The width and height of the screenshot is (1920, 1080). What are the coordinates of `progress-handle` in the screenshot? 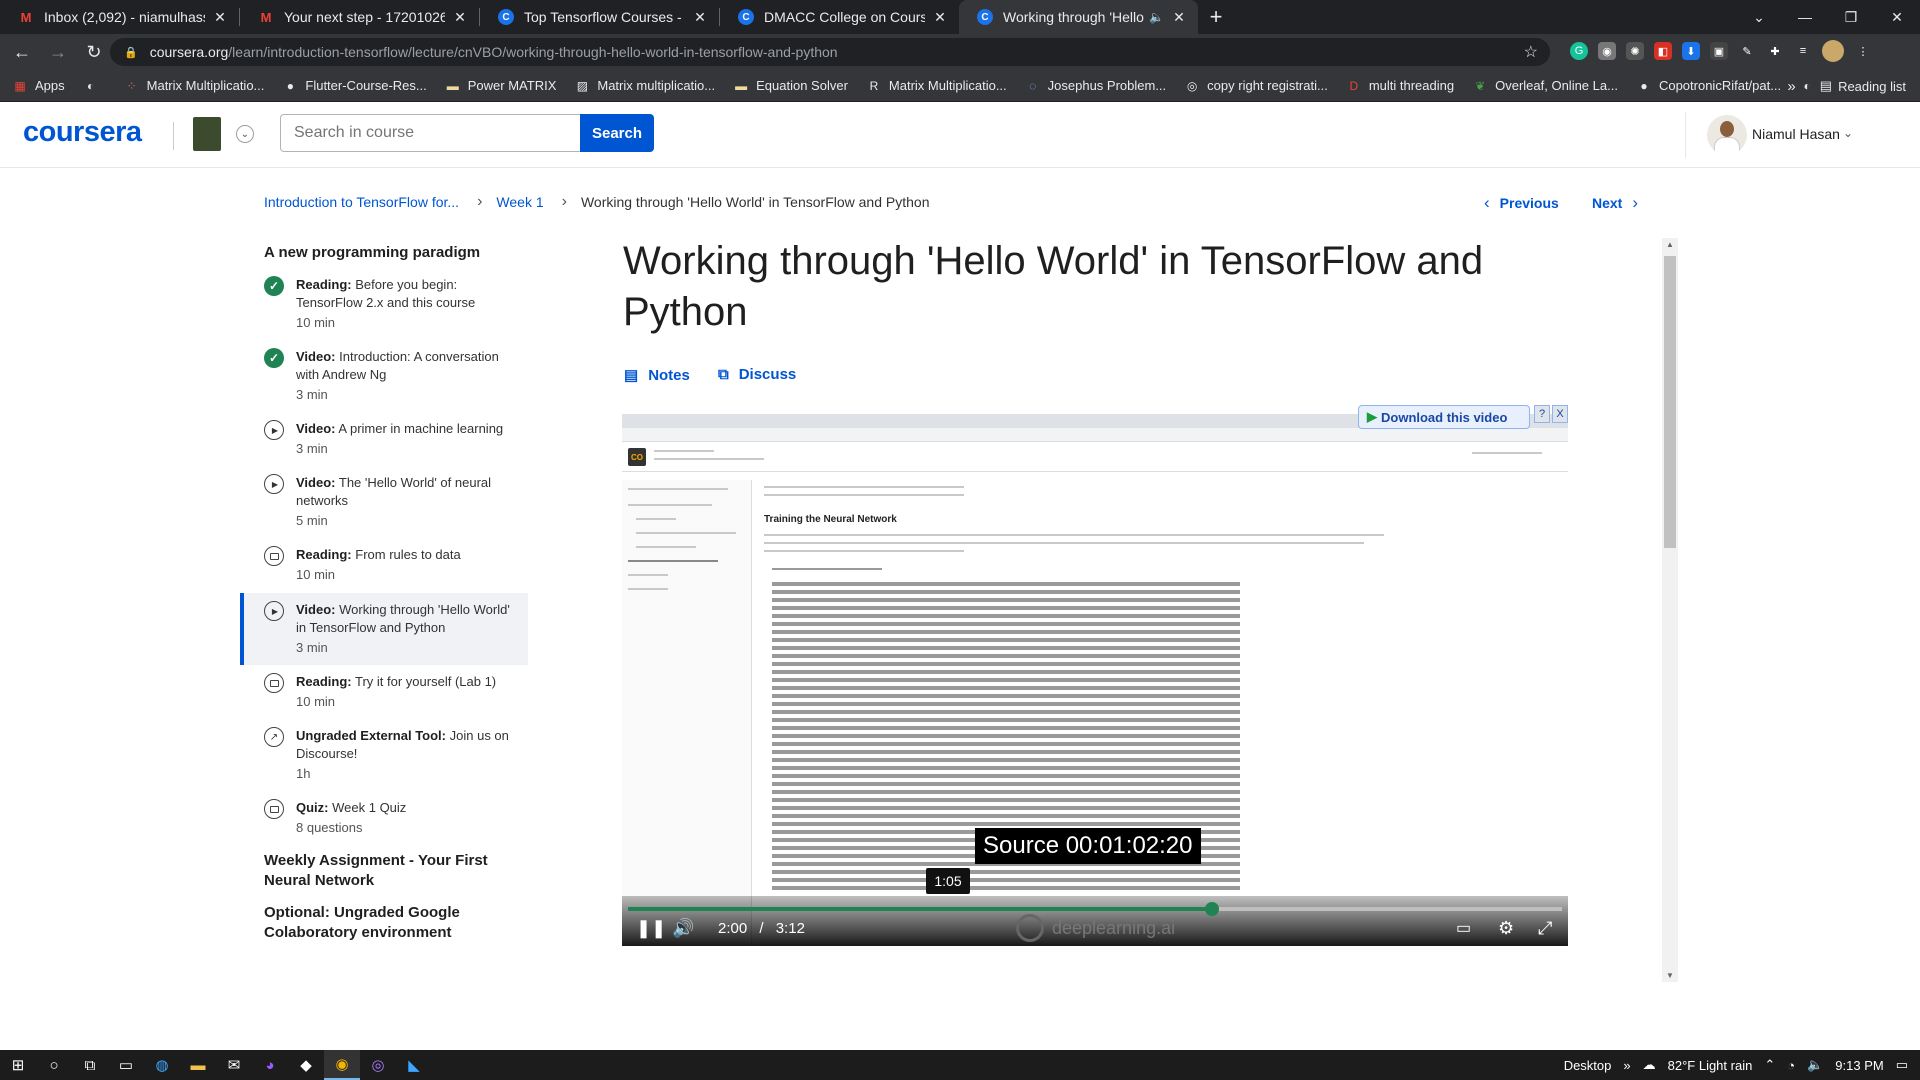 It's located at (1211, 909).